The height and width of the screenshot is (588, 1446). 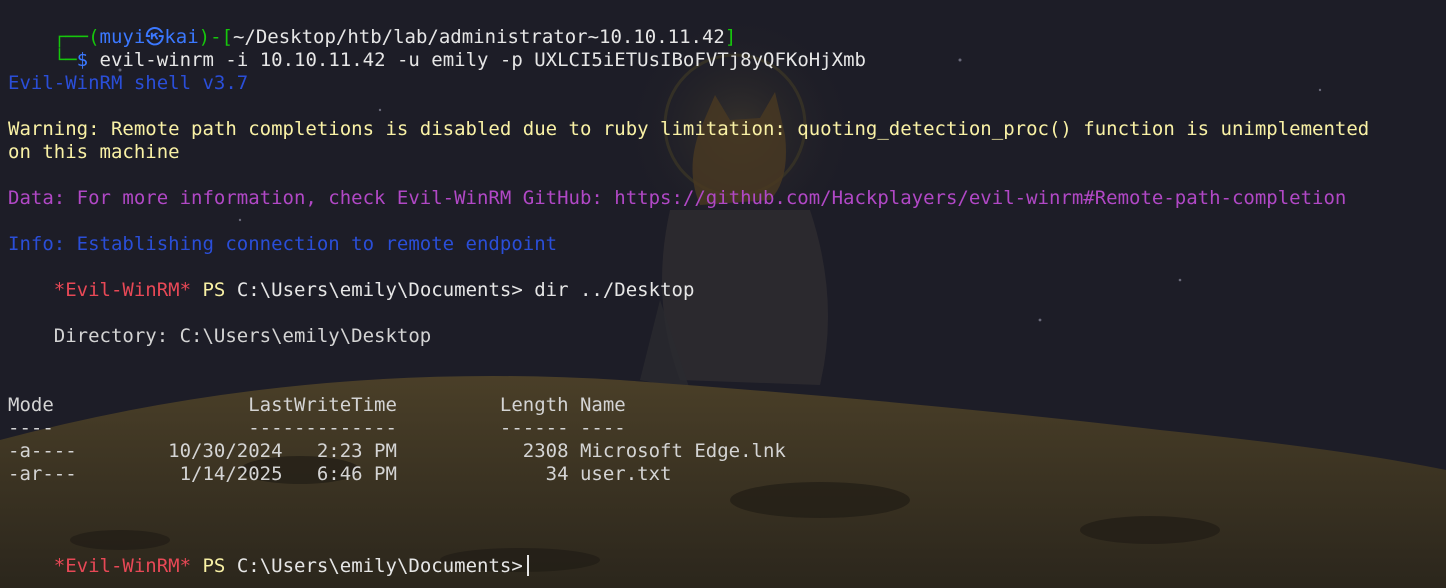 What do you see at coordinates (82, 60) in the screenshot?
I see `prompt-dollar: $` at bounding box center [82, 60].